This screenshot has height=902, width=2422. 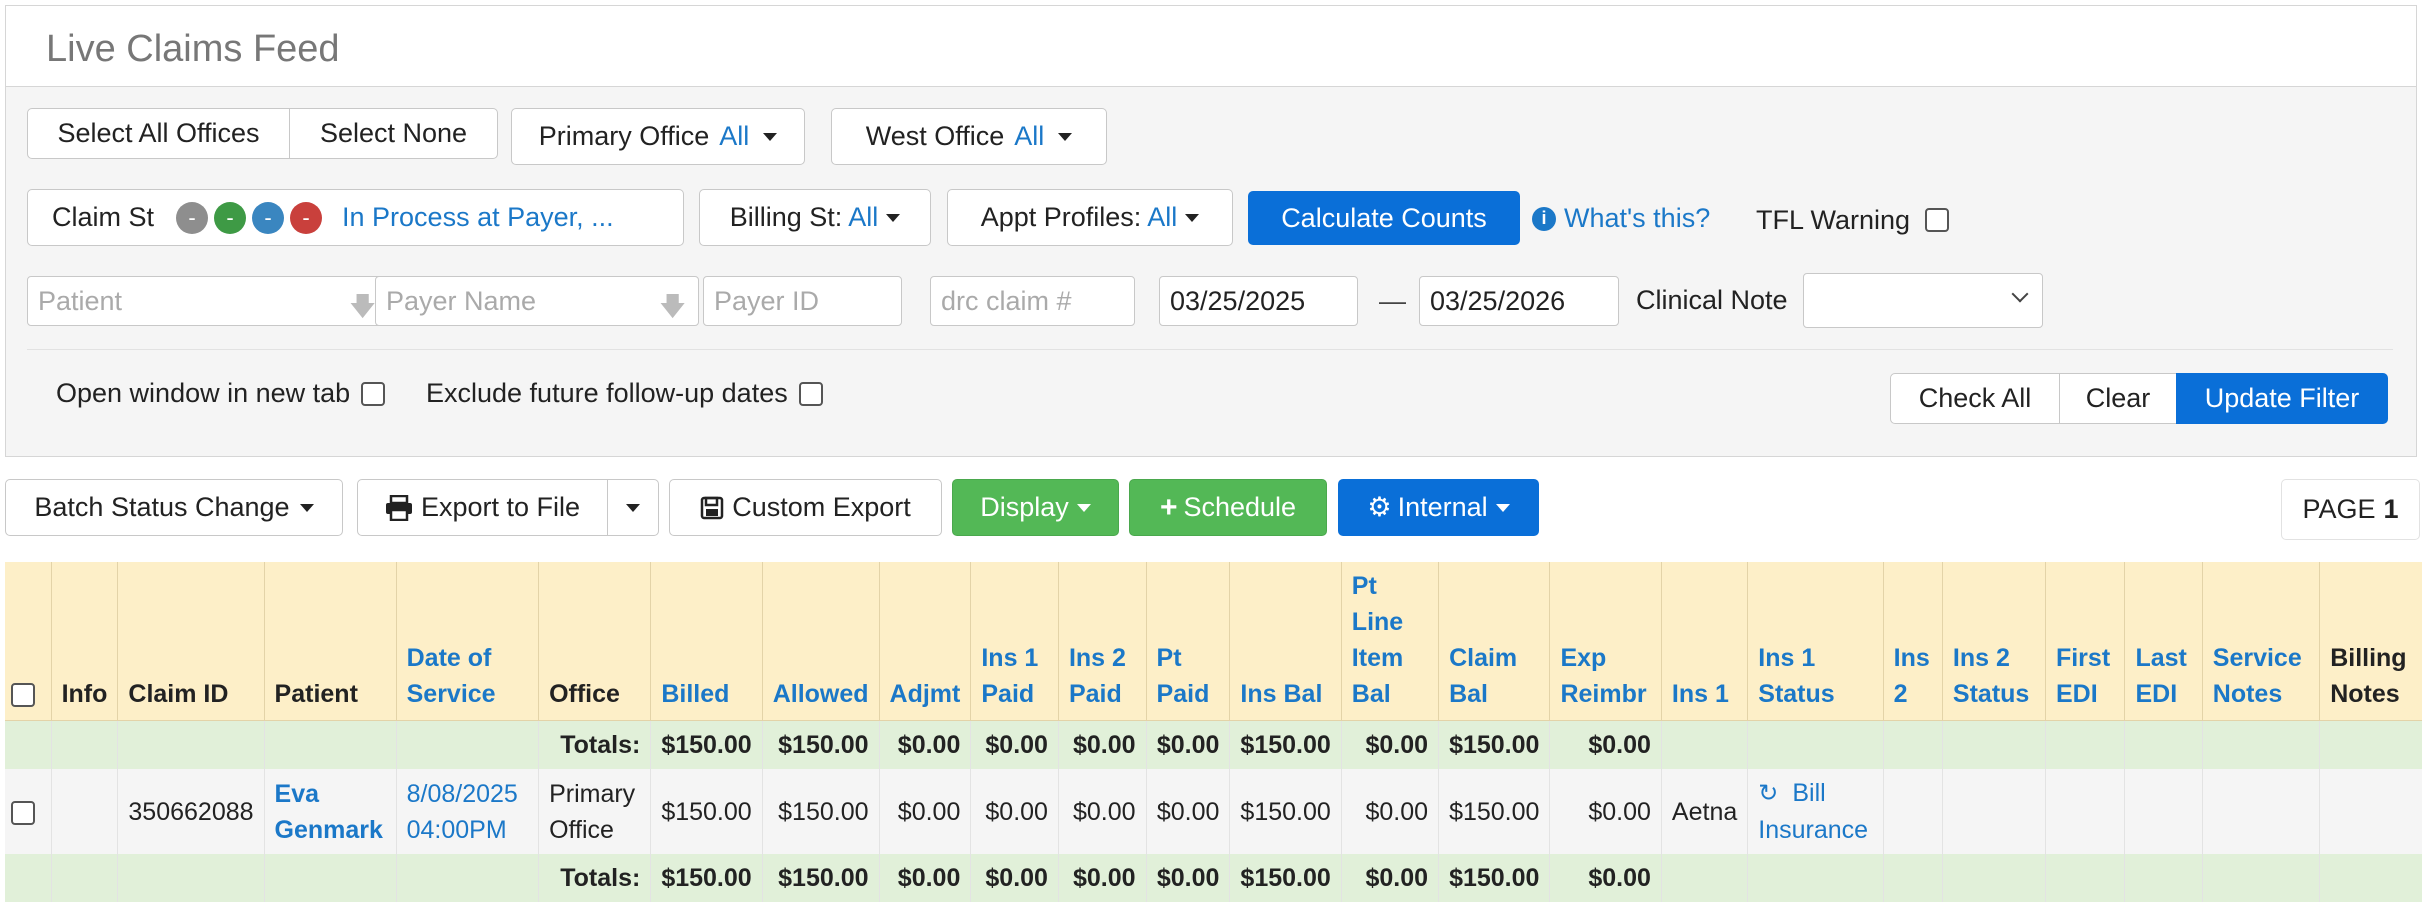 I want to click on col-adjmt: Adjmt, so click(x=925, y=641).